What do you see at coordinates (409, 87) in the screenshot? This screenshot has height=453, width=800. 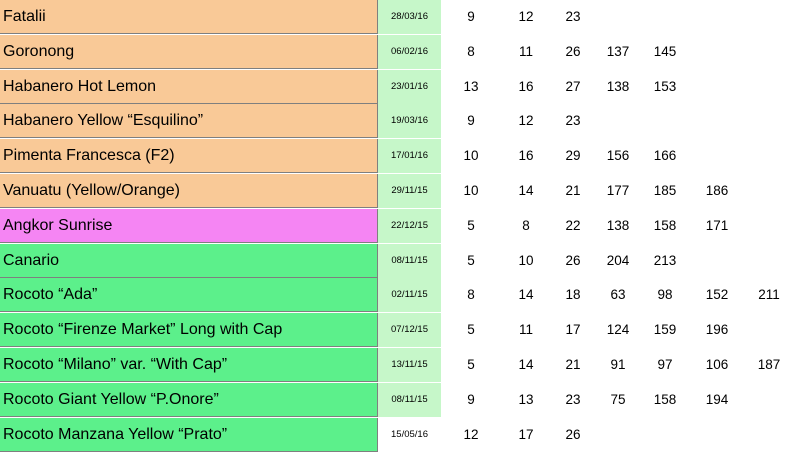 I see `sowing-date-cell: 23/01/16` at bounding box center [409, 87].